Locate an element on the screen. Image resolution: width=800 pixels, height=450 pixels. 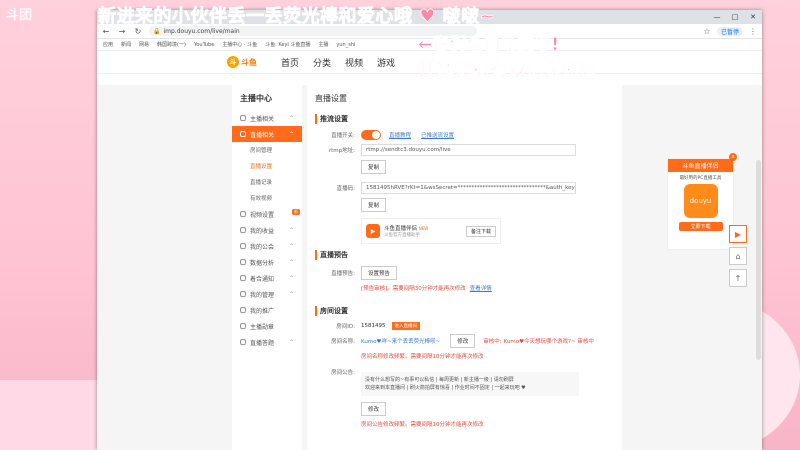
bookmark-item: 网易 is located at coordinates (144, 44).